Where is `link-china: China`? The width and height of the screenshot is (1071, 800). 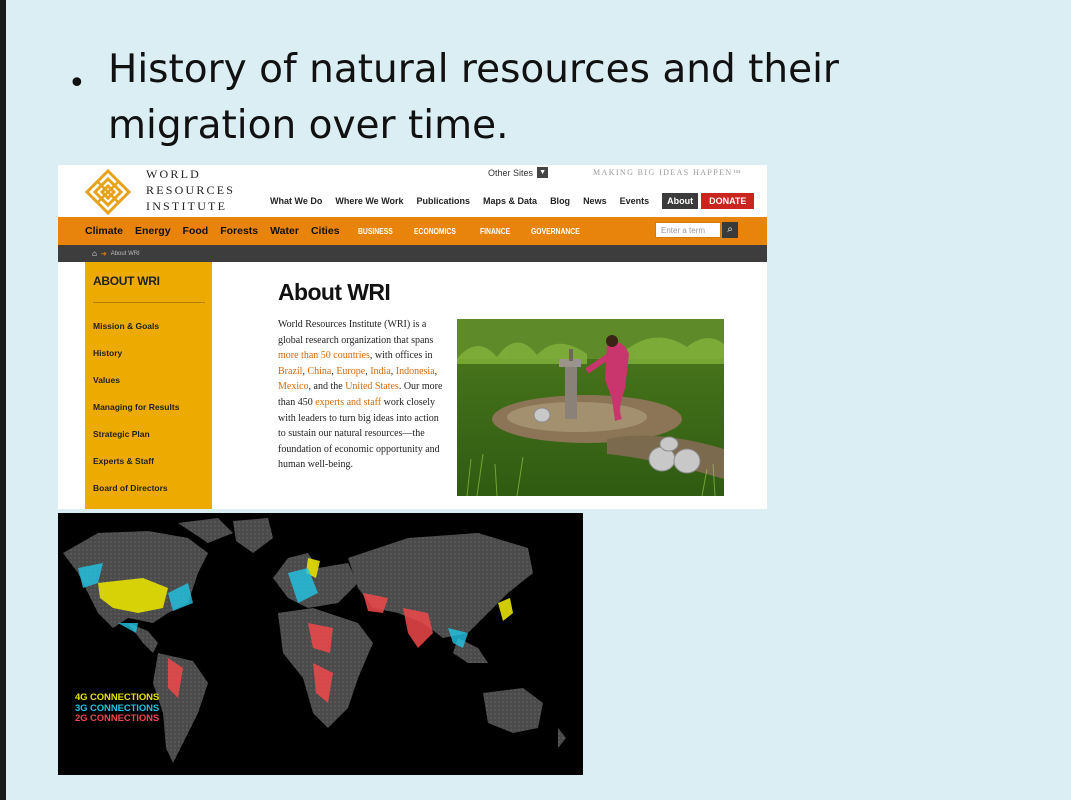
link-china: China is located at coordinates (319, 371).